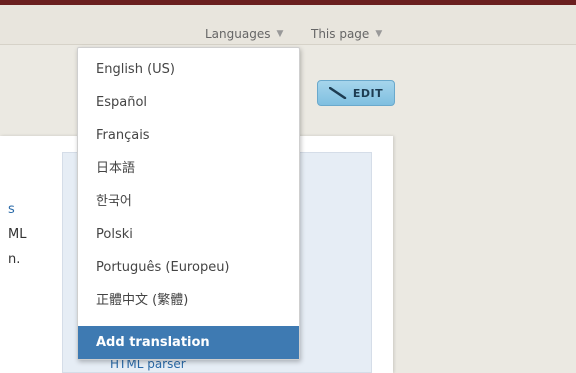 The image size is (576, 373). What do you see at coordinates (17, 234) in the screenshot?
I see `content-text-fragment: ML` at bounding box center [17, 234].